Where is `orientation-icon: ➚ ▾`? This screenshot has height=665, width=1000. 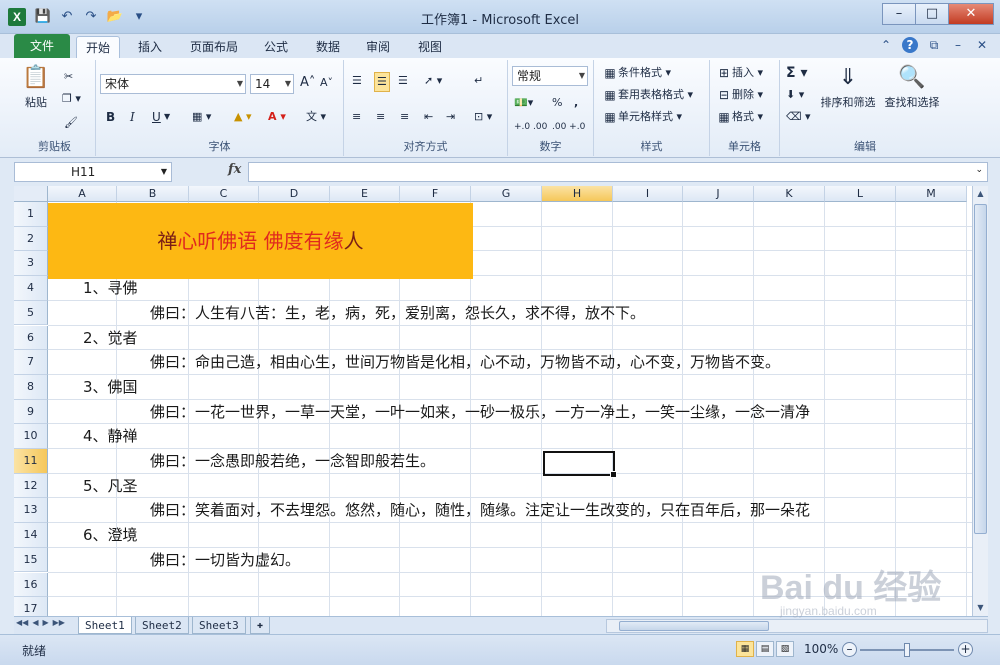 orientation-icon: ➚ ▾ is located at coordinates (433, 81).